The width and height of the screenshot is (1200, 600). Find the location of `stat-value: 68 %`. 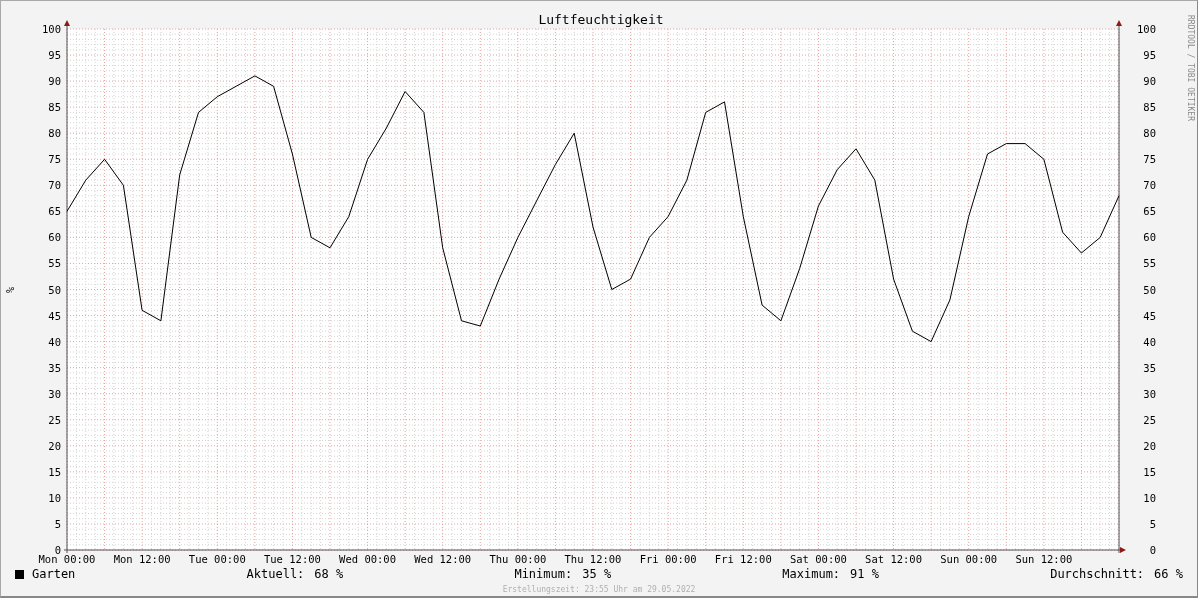

stat-value: 68 % is located at coordinates (329, 574).